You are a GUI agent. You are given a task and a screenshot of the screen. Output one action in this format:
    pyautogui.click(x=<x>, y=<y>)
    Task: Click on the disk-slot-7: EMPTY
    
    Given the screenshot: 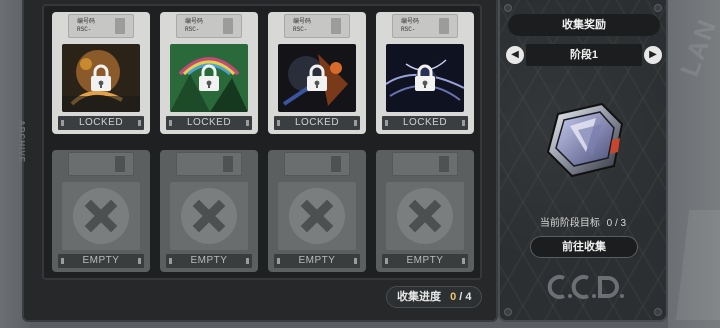 What is the action you would take?
    pyautogui.click(x=317, y=211)
    